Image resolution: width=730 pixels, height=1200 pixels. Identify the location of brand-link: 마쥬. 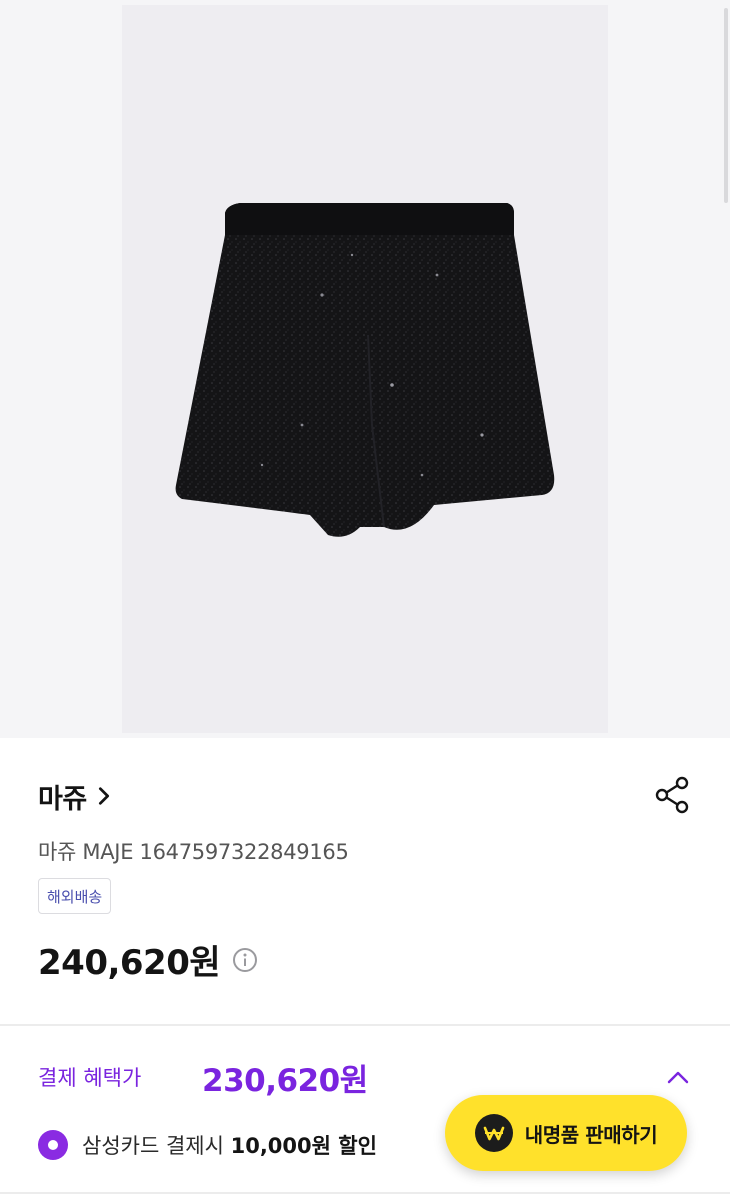
(76, 796).